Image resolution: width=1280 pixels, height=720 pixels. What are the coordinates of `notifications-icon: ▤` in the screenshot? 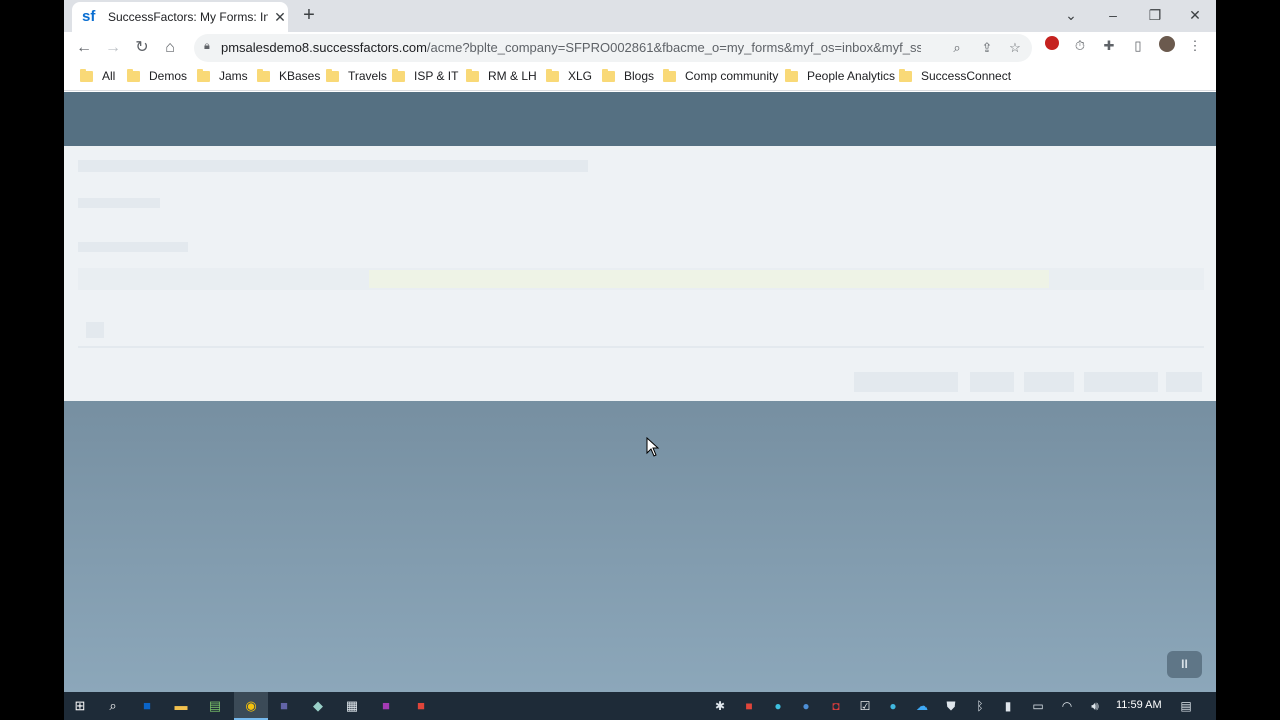 It's located at (1186, 706).